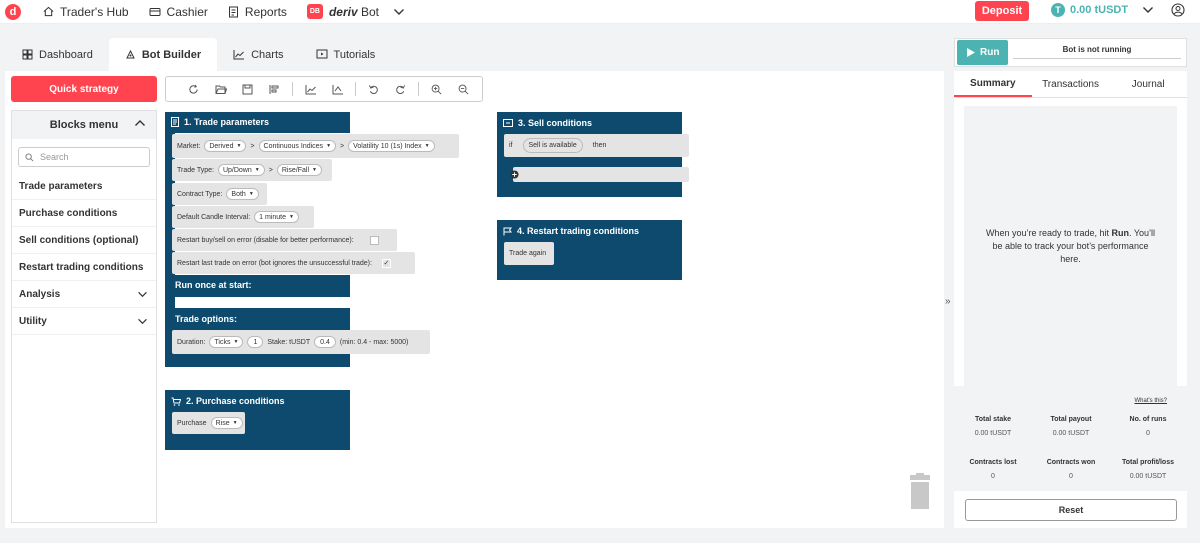 This screenshot has width=1200, height=543. I want to click on tab-dashboard: Dashboard, so click(54, 54).